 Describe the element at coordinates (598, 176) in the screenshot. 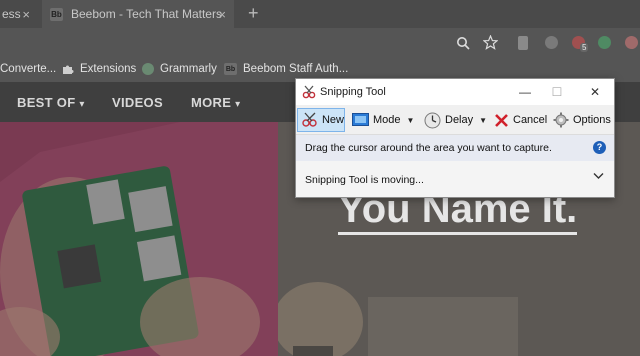

I see `chevron-down-icon` at that location.